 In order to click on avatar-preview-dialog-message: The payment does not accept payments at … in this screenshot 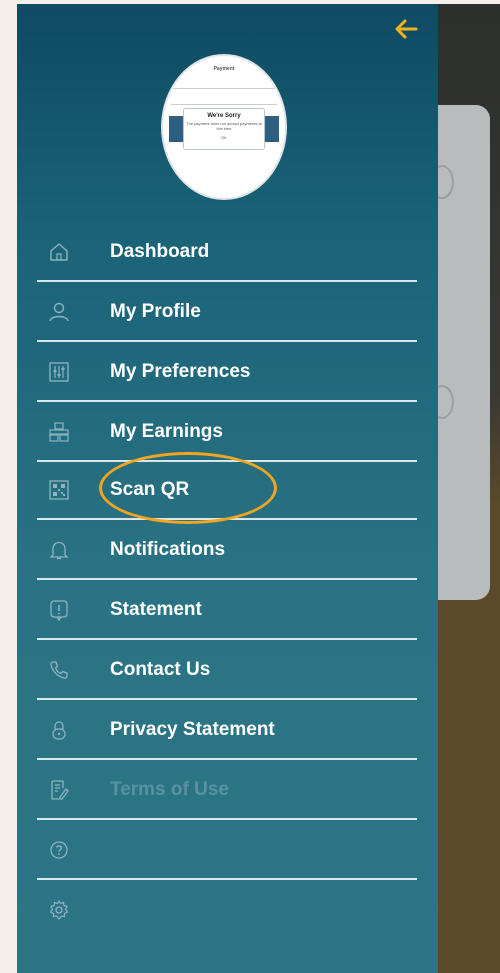, I will do `click(224, 126)`.